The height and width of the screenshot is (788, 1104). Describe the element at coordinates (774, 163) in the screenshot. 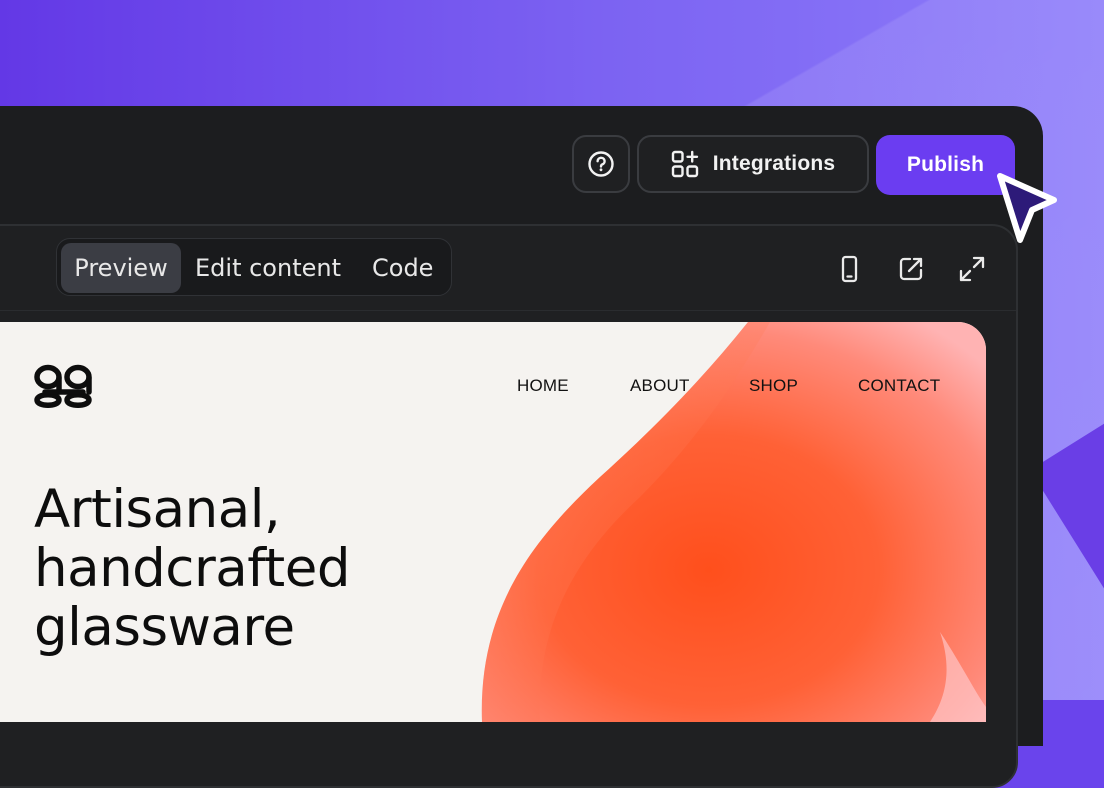

I see `integrations-label: Integrations` at that location.